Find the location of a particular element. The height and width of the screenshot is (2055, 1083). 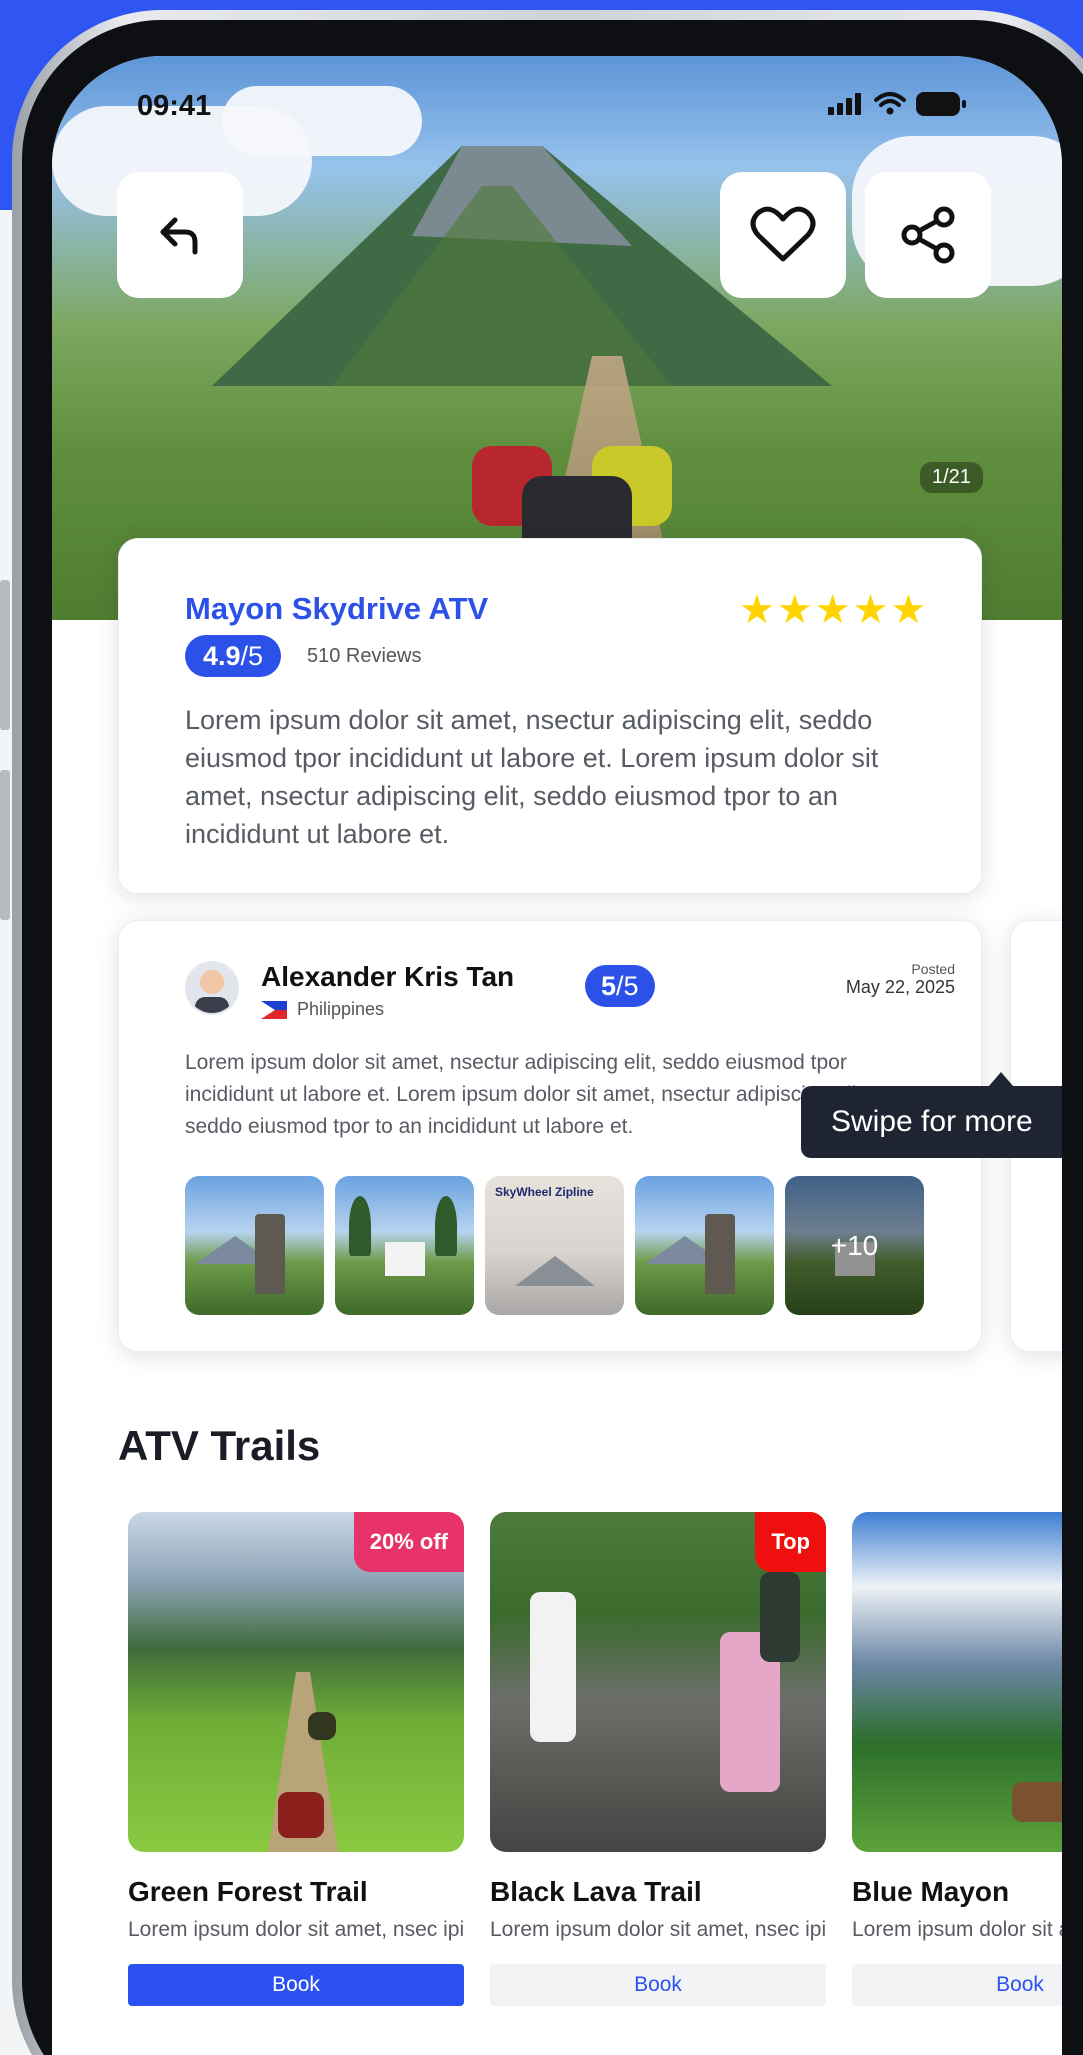

review-score-value: 5 is located at coordinates (609, 985).